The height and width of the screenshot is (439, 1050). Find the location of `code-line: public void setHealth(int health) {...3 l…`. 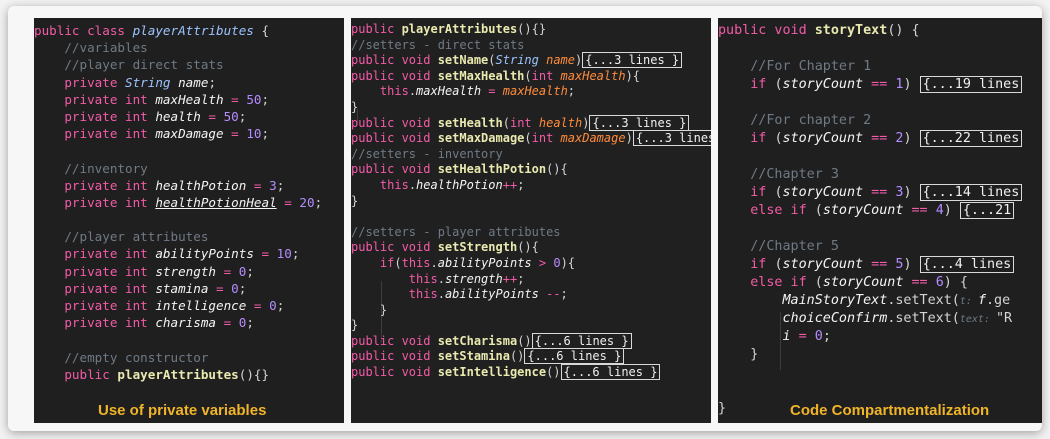

code-line: public void setHealth(int health) {...3 l… is located at coordinates (531, 123).